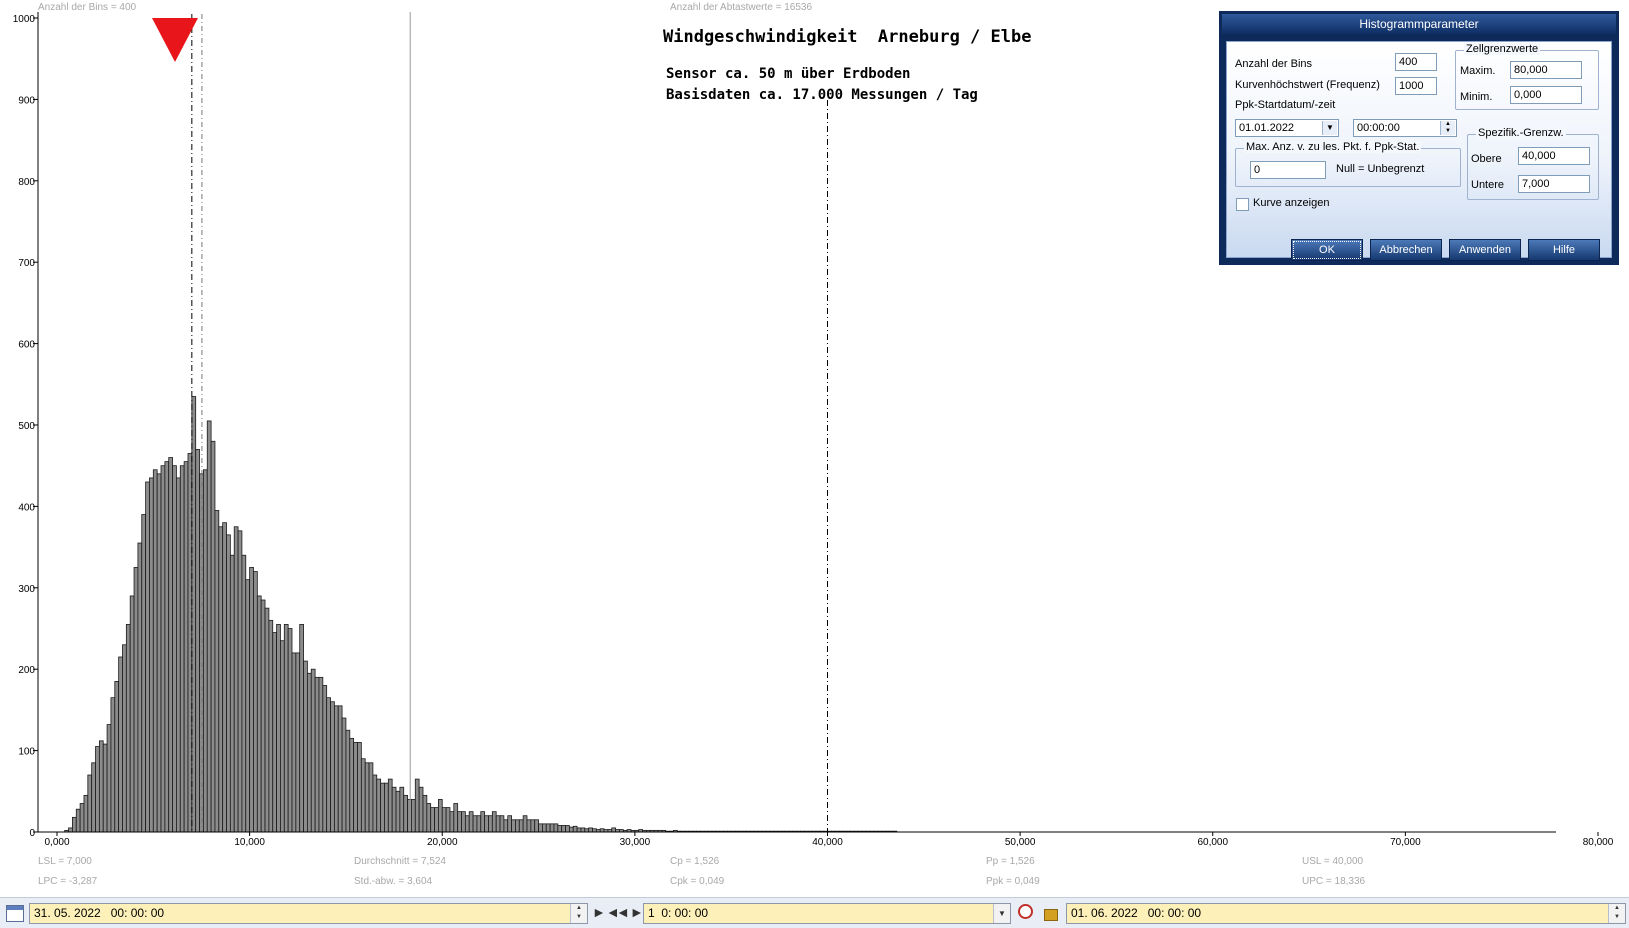  What do you see at coordinates (1406, 250) in the screenshot?
I see `cancel-button: Abbrechen` at bounding box center [1406, 250].